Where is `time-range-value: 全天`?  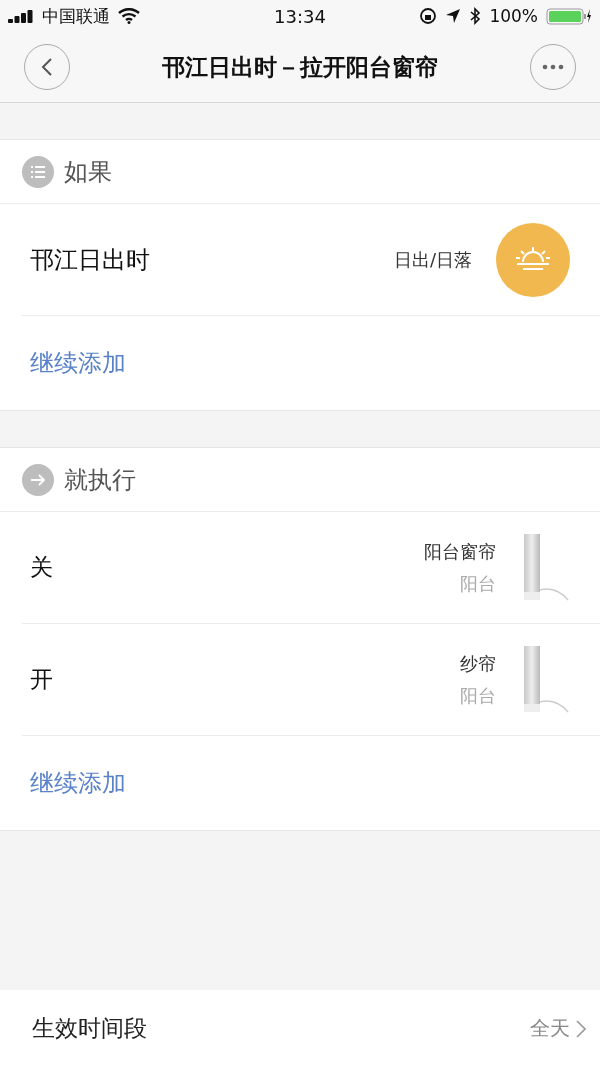
time-range-value: 全天 is located at coordinates (558, 1028).